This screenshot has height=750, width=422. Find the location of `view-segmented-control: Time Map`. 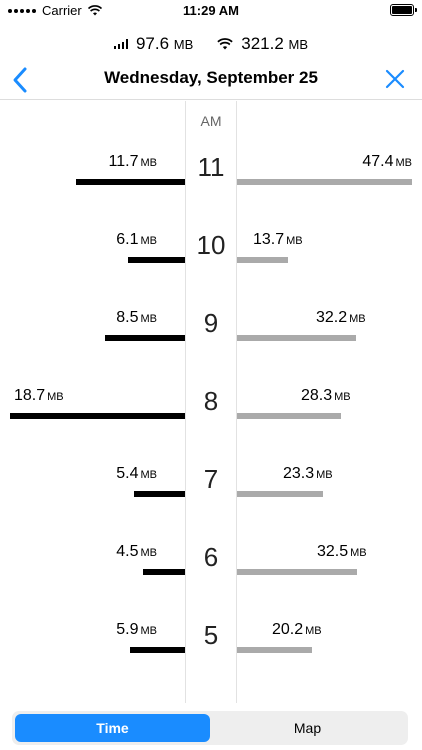

view-segmented-control: Time Map is located at coordinates (210, 728).